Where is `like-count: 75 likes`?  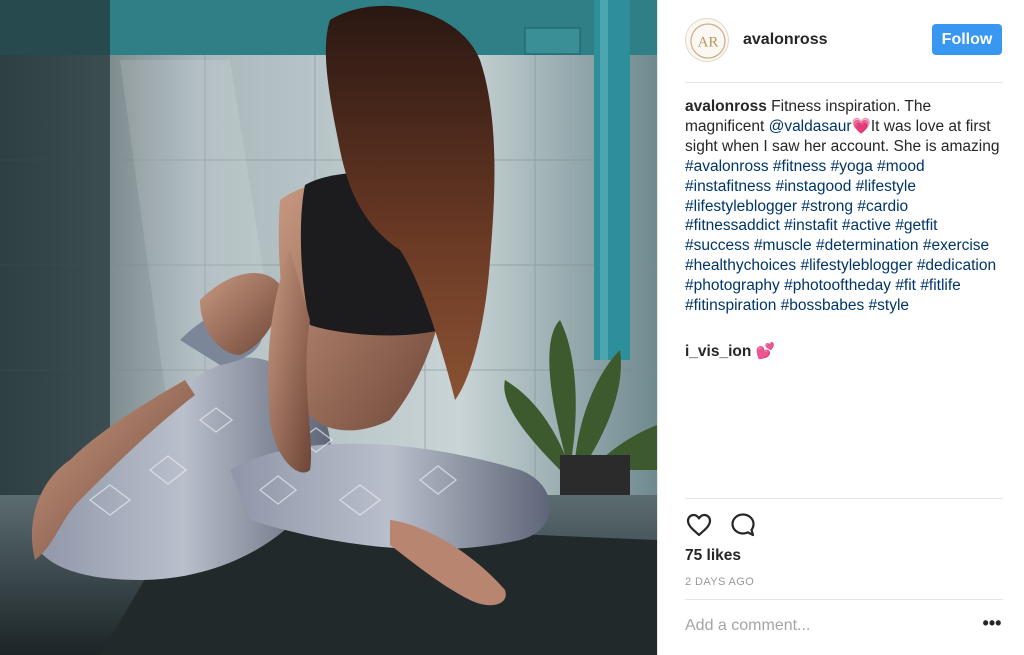 like-count: 75 likes is located at coordinates (713, 556).